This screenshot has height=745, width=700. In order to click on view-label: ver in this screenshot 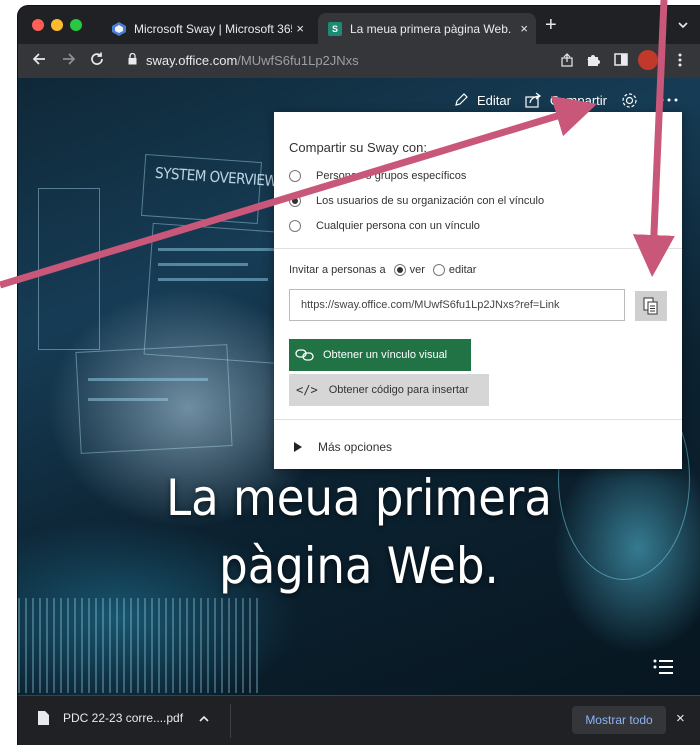, I will do `click(417, 270)`.